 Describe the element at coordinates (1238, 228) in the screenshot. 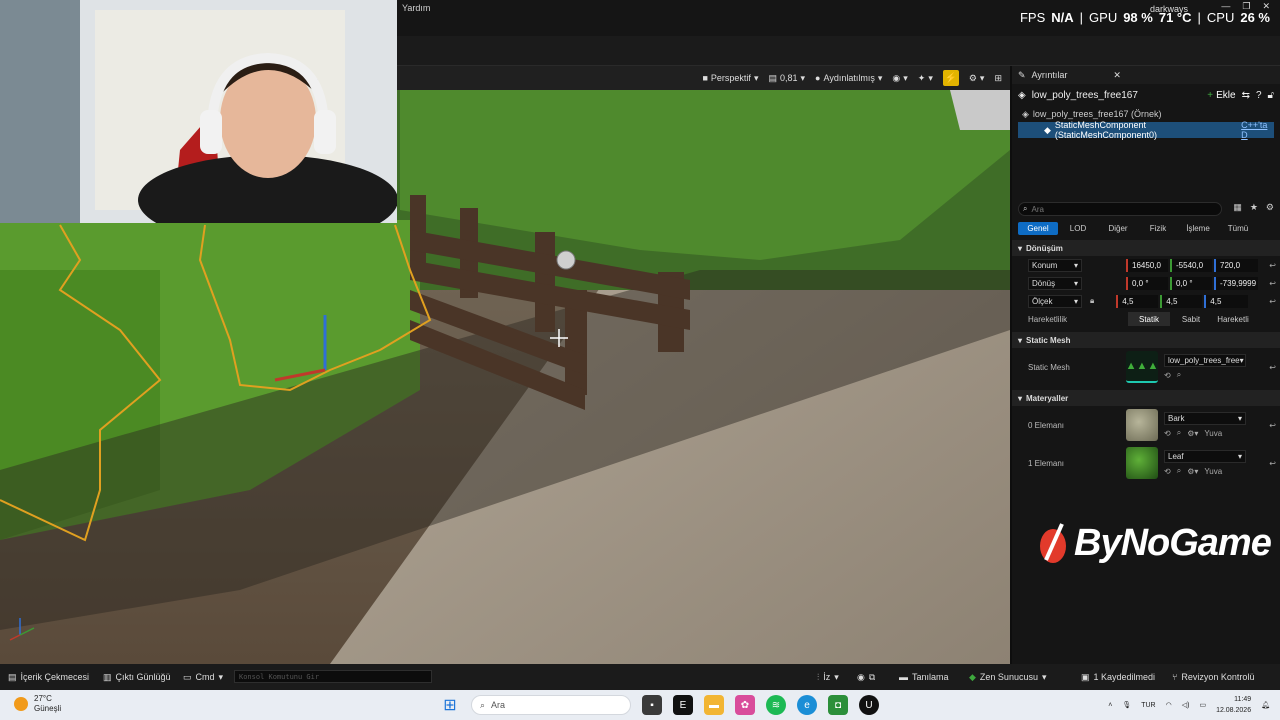

I see `filter-all: Tümü` at that location.